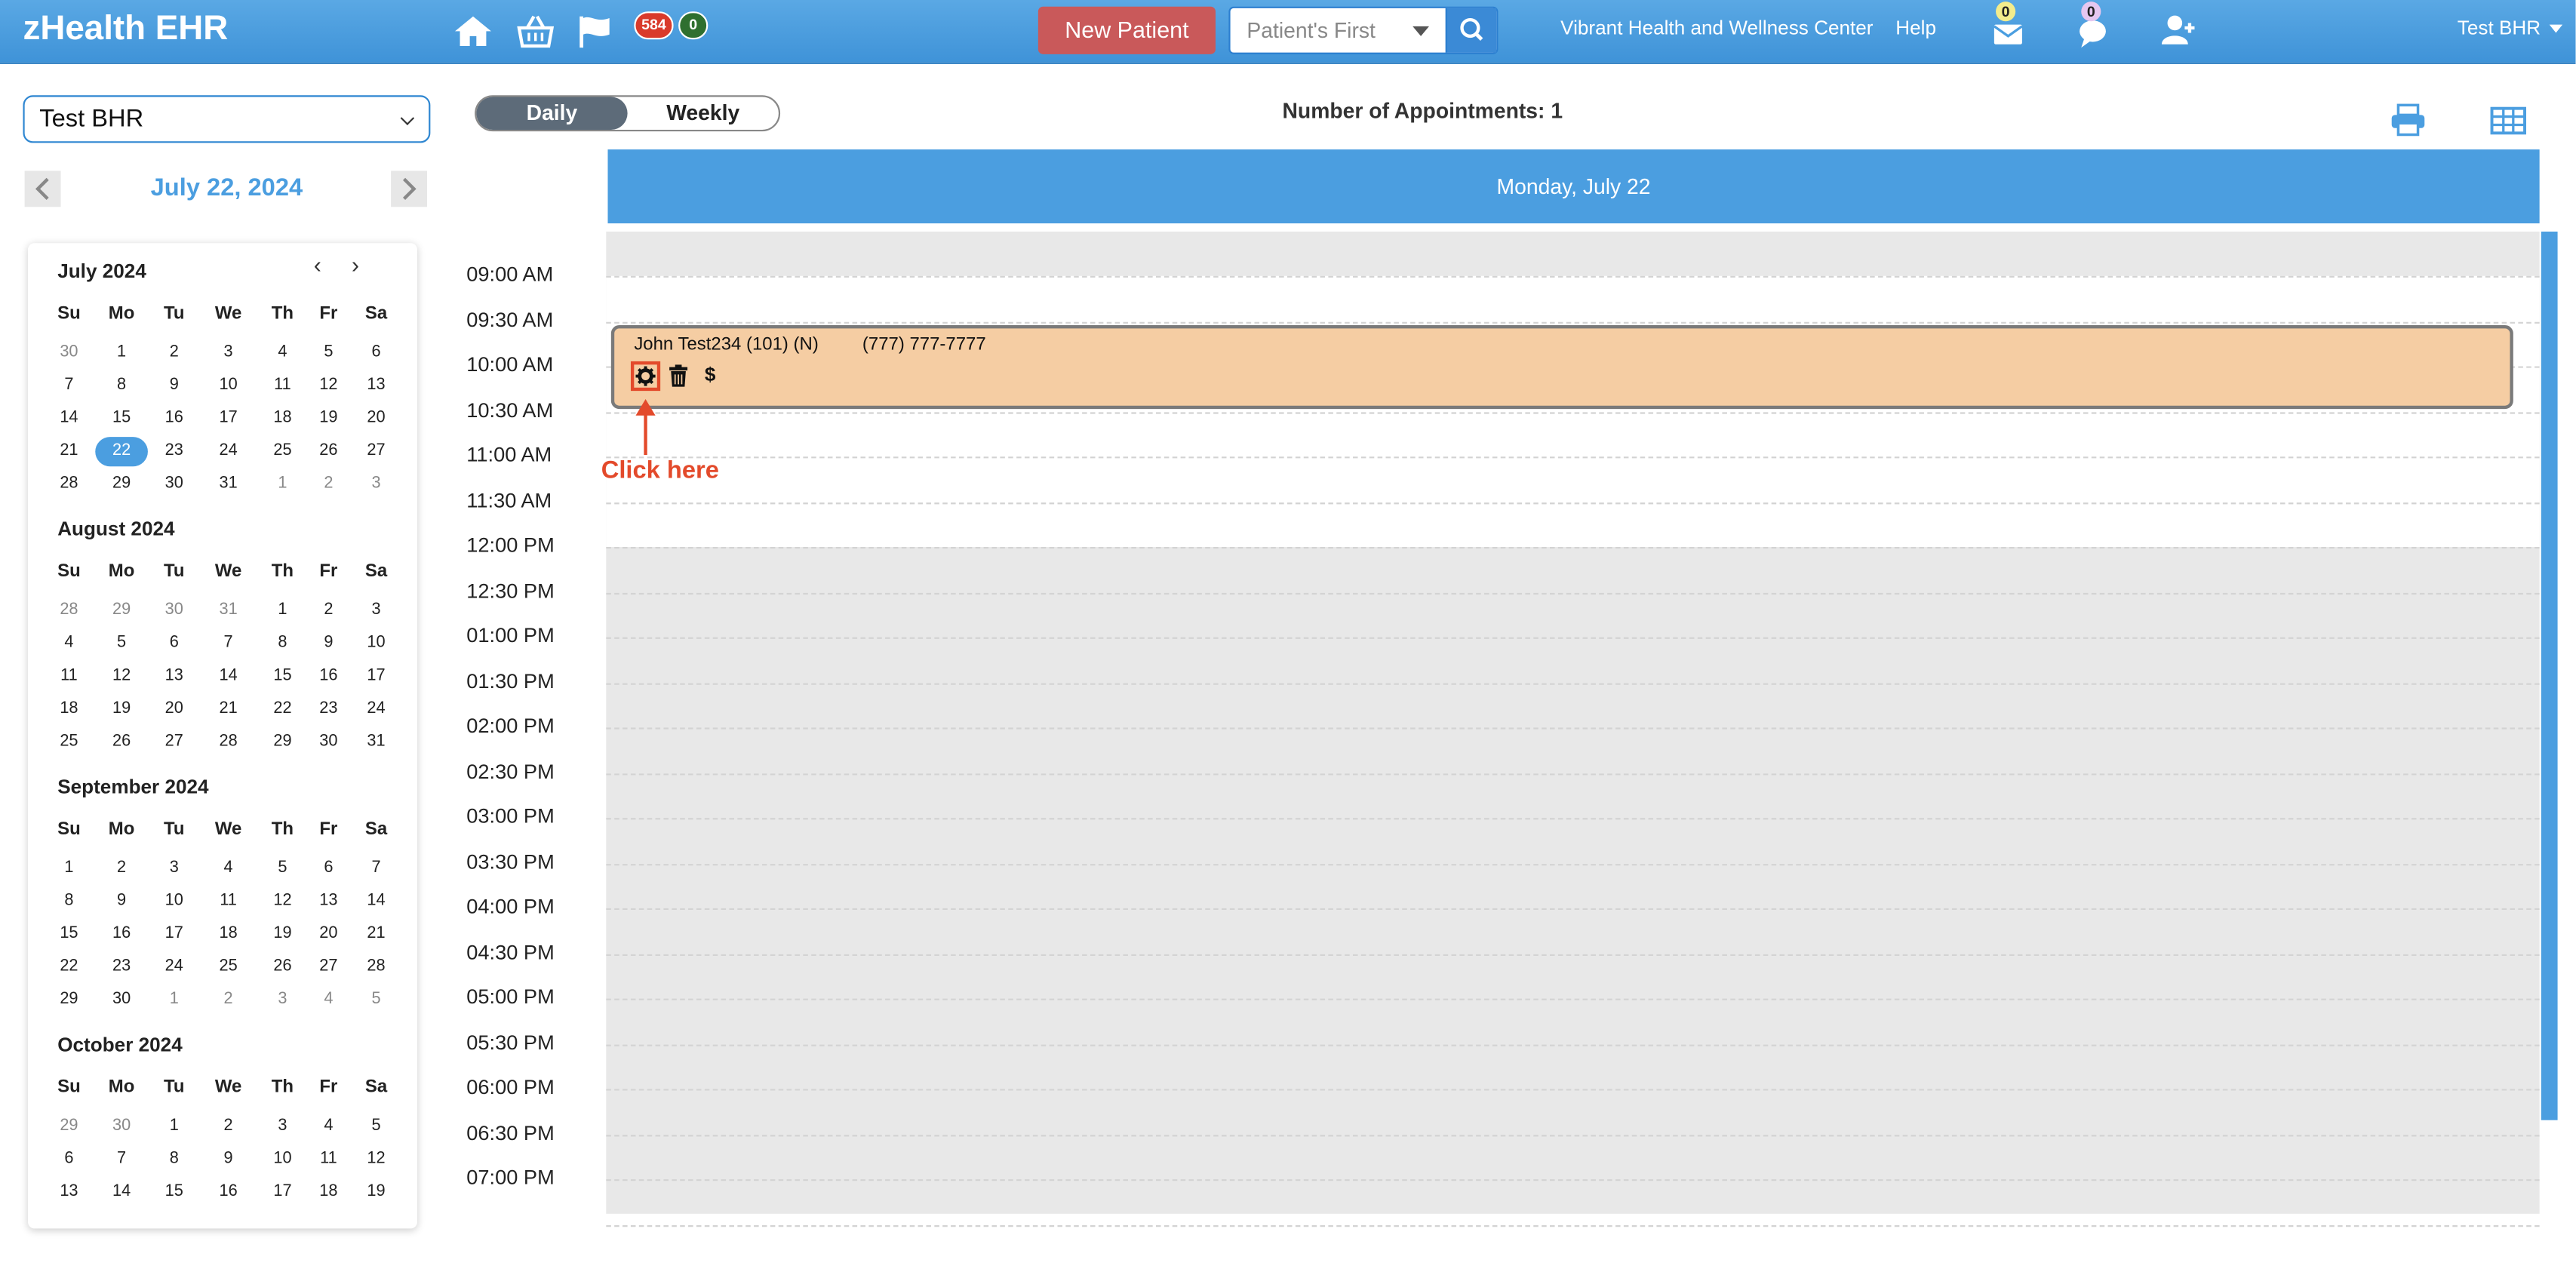 The image size is (2576, 1272). I want to click on print-icon, so click(2408, 120).